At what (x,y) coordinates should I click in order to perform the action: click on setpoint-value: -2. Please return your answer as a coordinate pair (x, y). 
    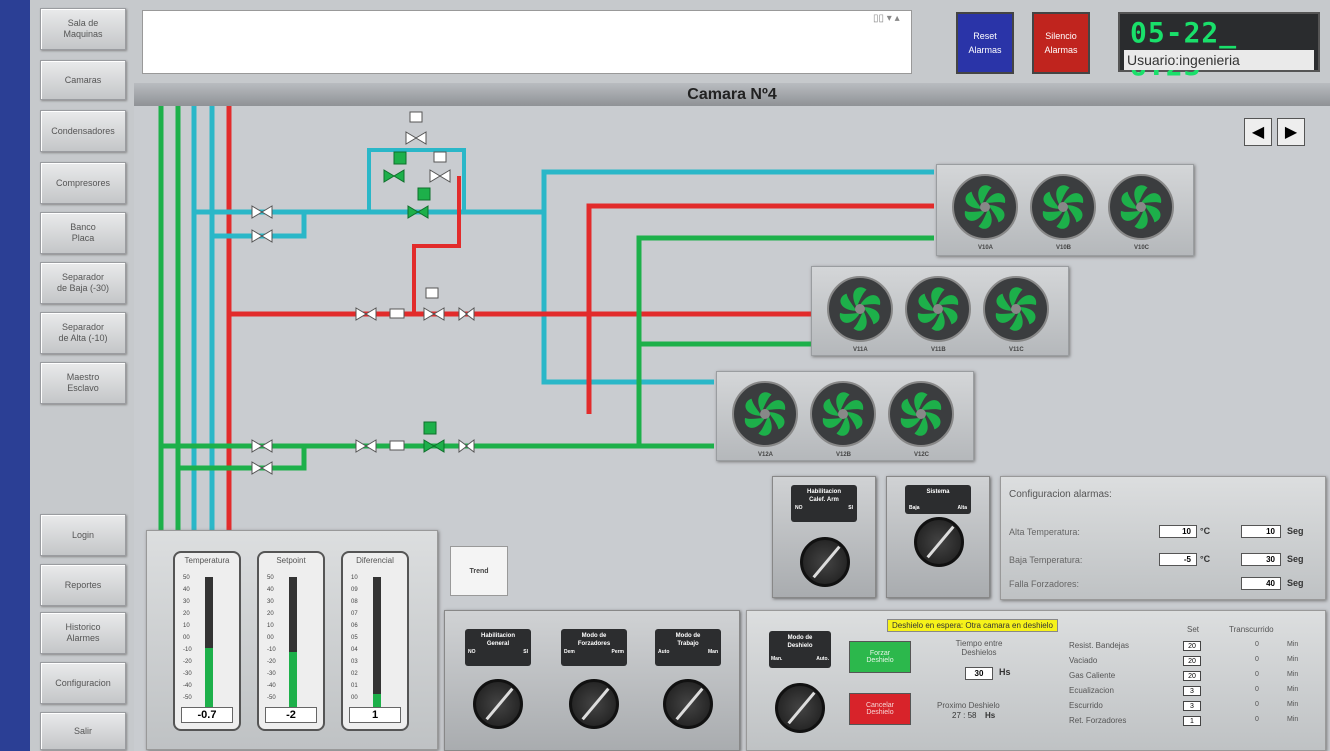
    Looking at the image, I should click on (291, 715).